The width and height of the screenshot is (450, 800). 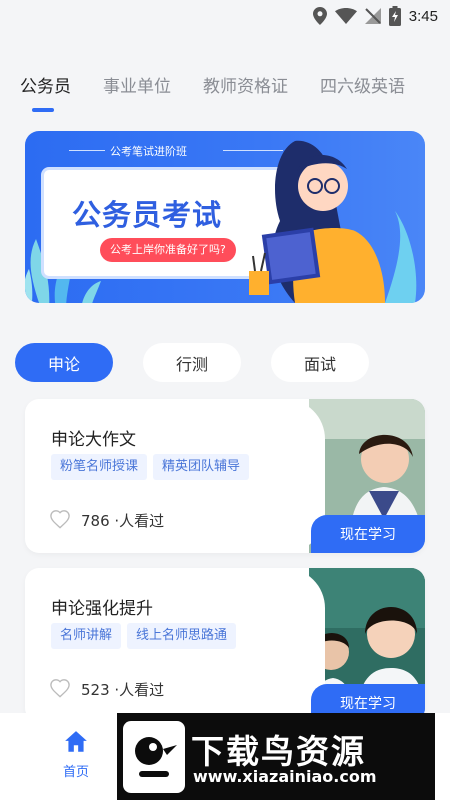 I want to click on banner-divider-left, so click(x=87, y=150).